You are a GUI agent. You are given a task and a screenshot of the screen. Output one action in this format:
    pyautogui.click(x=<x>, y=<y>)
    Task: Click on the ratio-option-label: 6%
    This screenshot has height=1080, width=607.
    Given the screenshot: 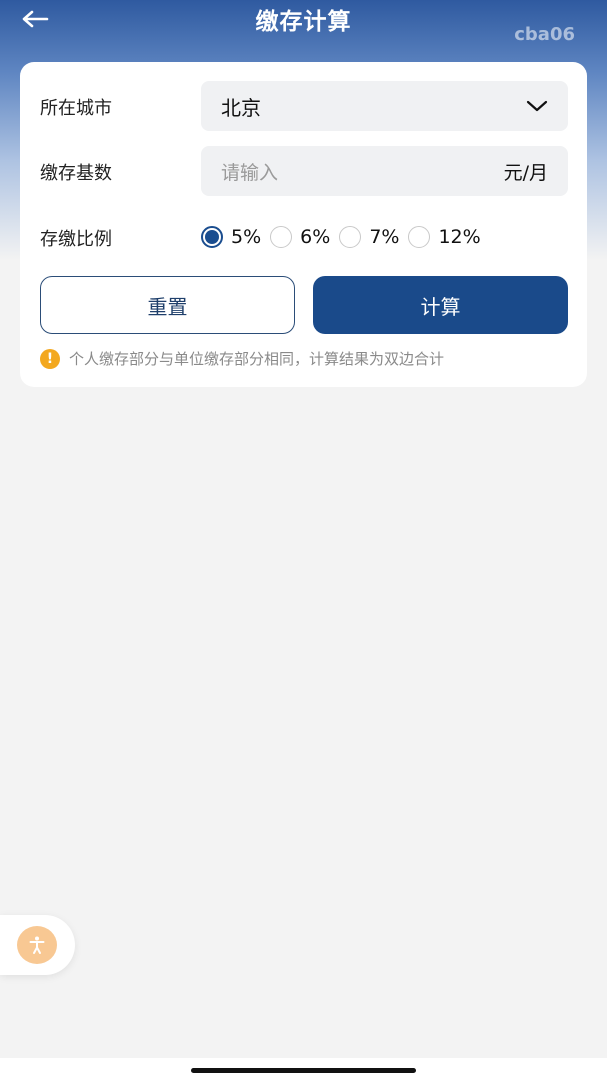 What is the action you would take?
    pyautogui.click(x=315, y=237)
    